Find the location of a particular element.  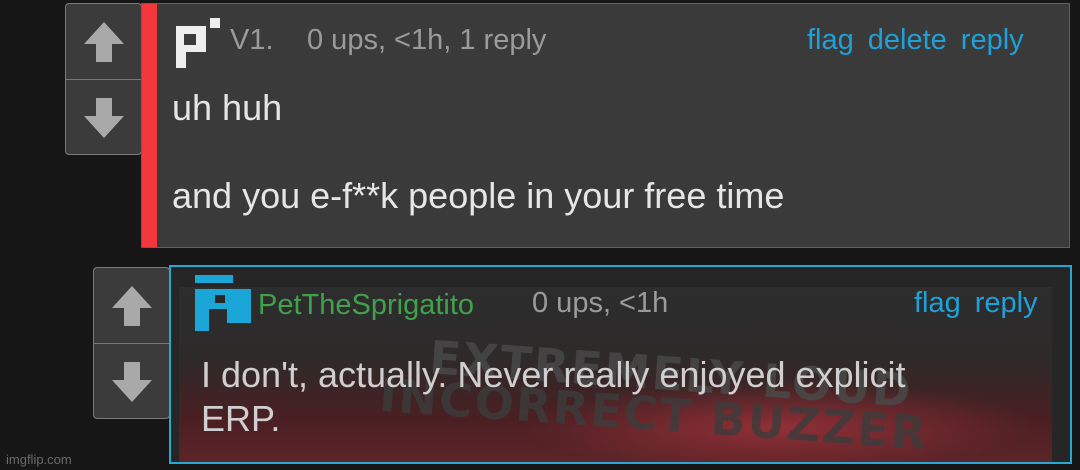

comment-actions: flag reply is located at coordinates (976, 303).